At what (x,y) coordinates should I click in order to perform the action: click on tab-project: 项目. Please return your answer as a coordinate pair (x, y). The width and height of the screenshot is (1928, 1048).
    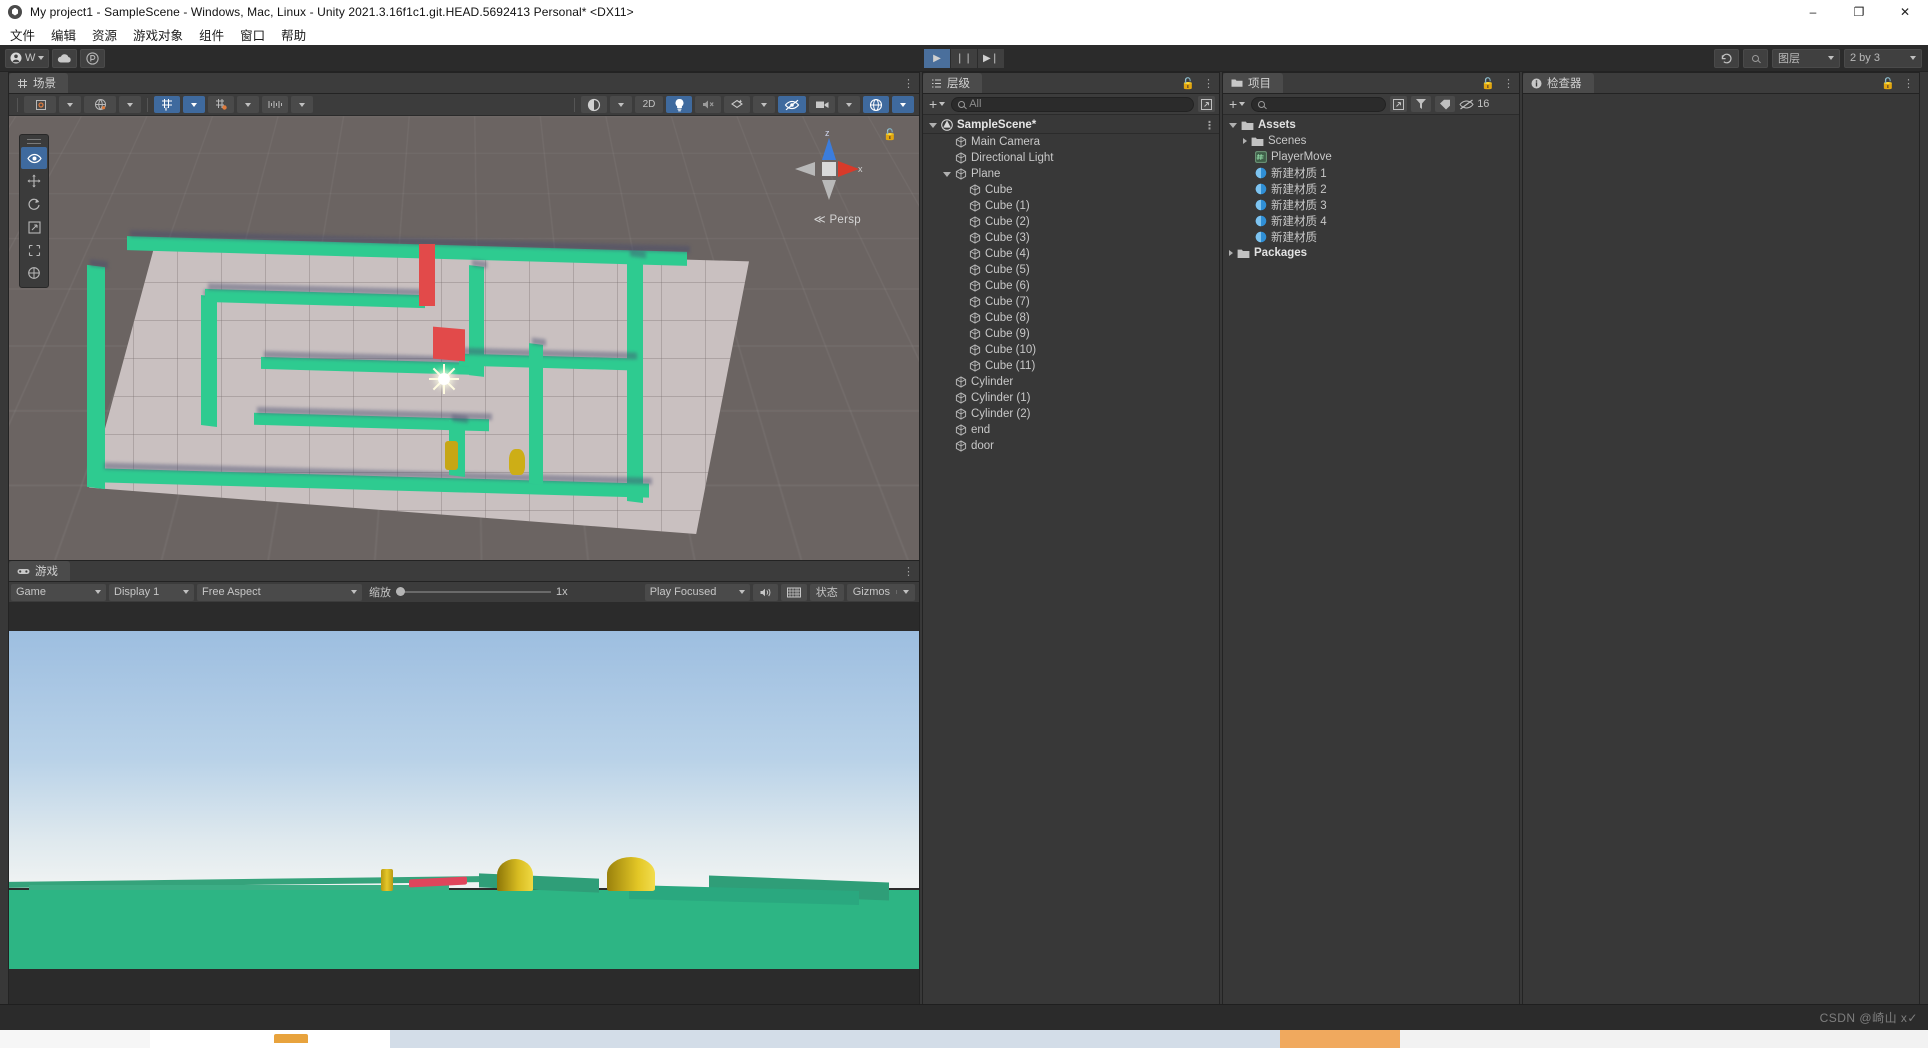
    Looking at the image, I should click on (1253, 83).